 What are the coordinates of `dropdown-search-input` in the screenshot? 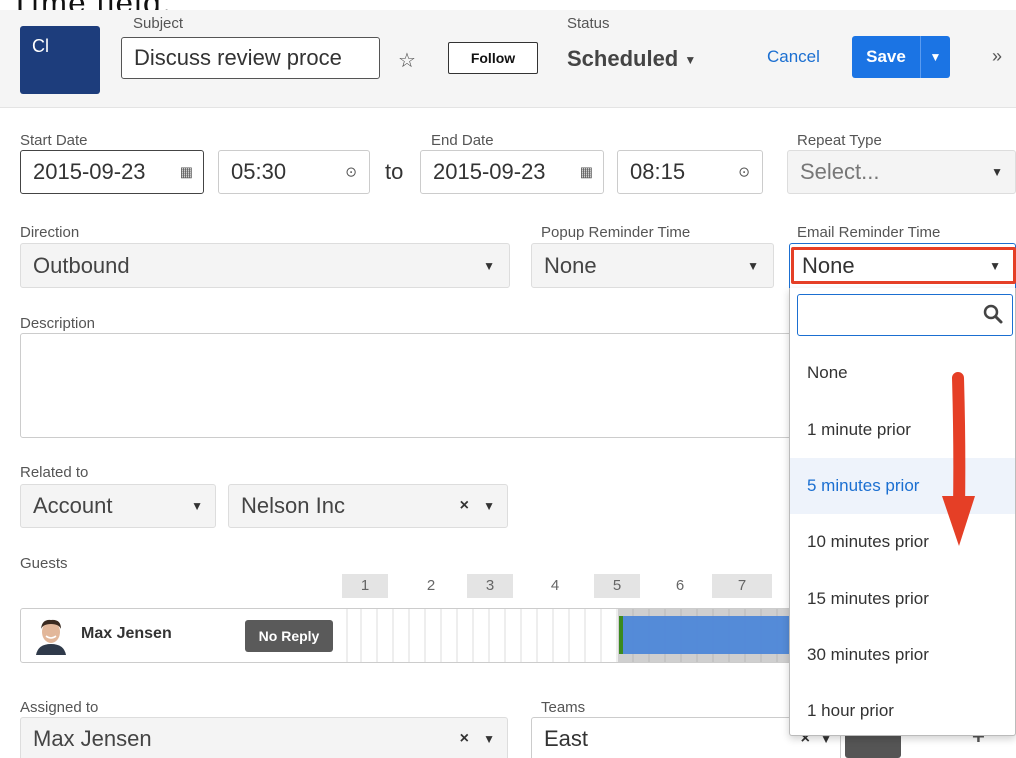 It's located at (905, 315).